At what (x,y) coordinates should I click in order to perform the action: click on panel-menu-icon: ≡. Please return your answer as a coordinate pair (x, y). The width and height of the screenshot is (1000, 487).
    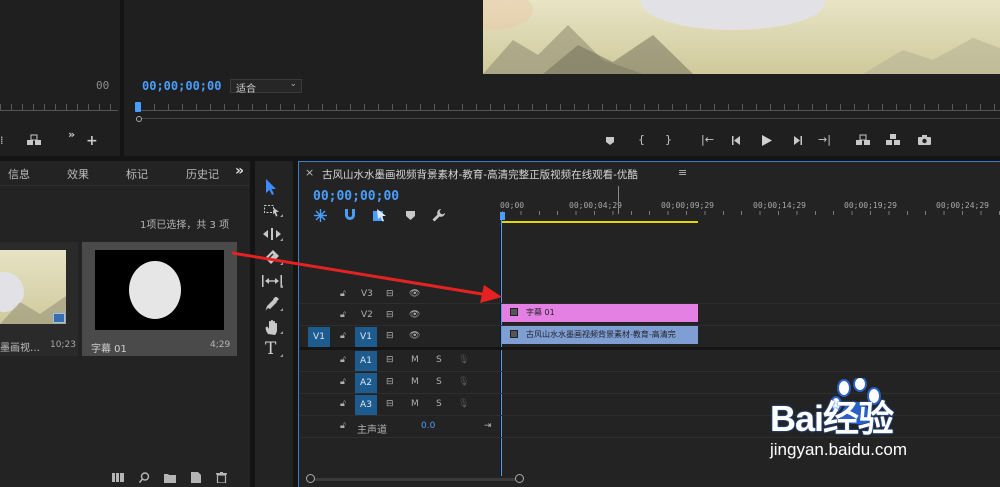
    Looking at the image, I should click on (682, 172).